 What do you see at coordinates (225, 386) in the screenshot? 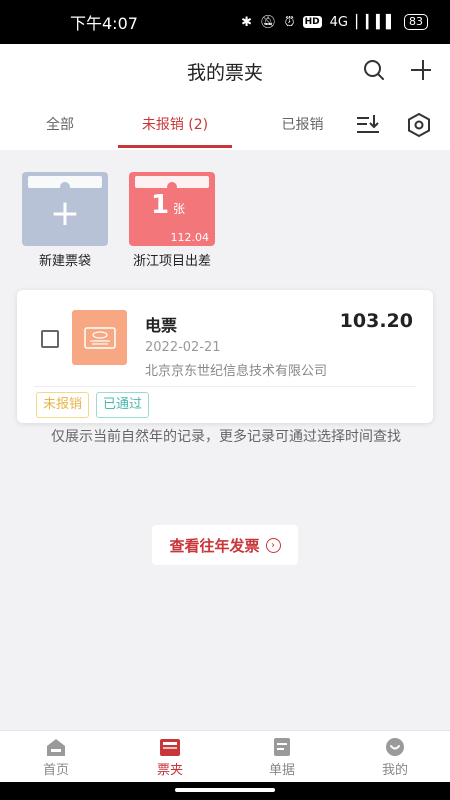
I see `divider` at bounding box center [225, 386].